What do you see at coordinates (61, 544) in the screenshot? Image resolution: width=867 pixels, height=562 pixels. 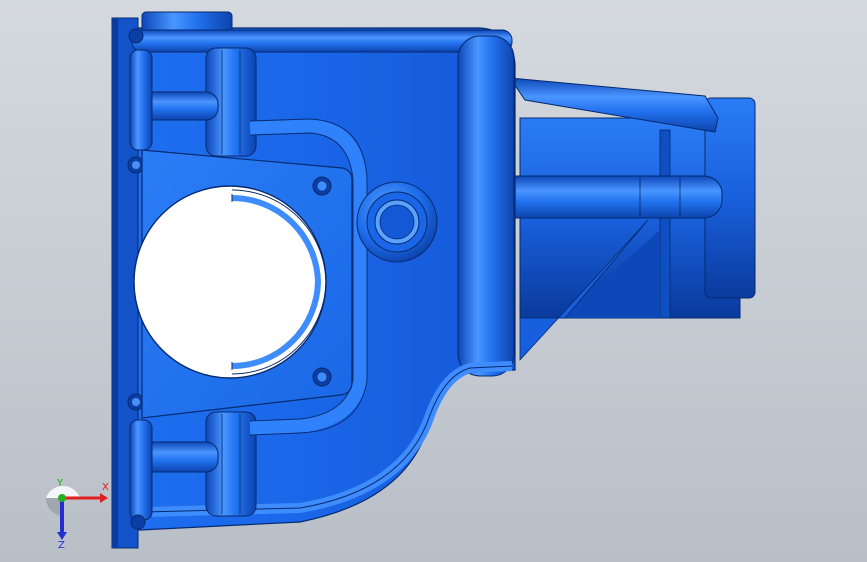 I see `z-axis-label: Z` at bounding box center [61, 544].